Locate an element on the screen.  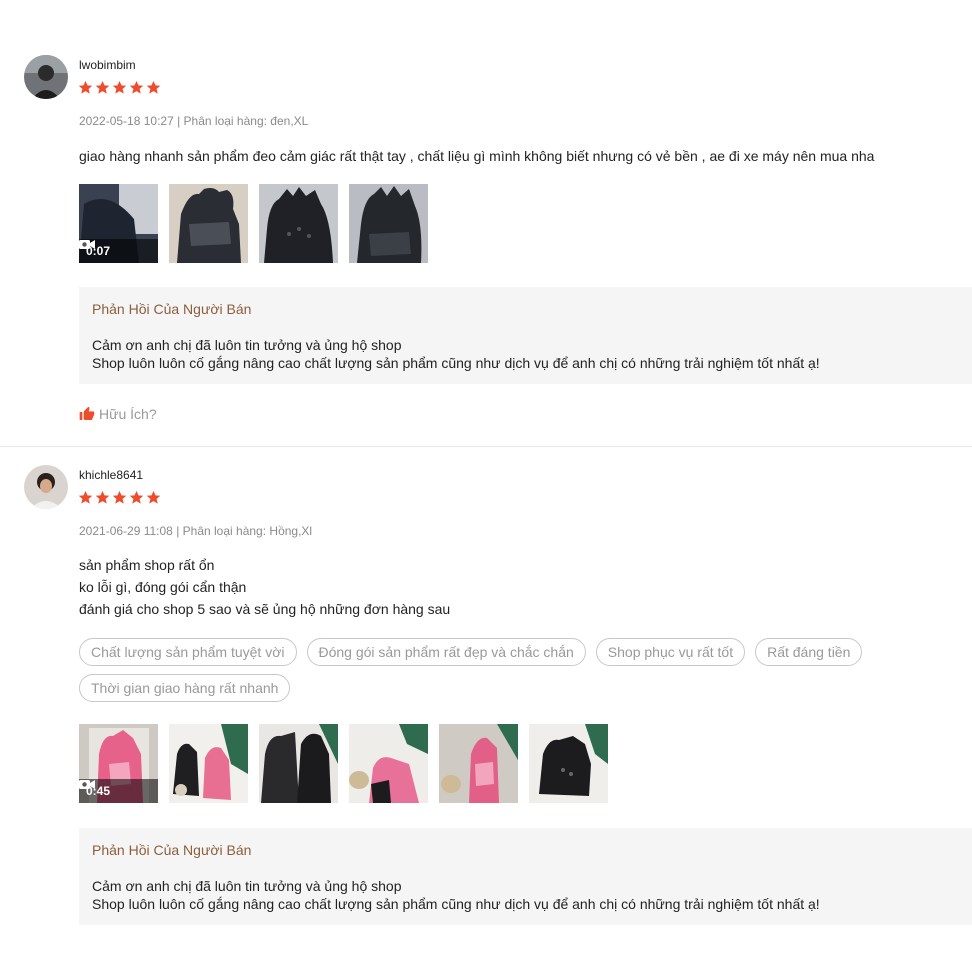
review-media: 0:45 is located at coordinates (343, 763).